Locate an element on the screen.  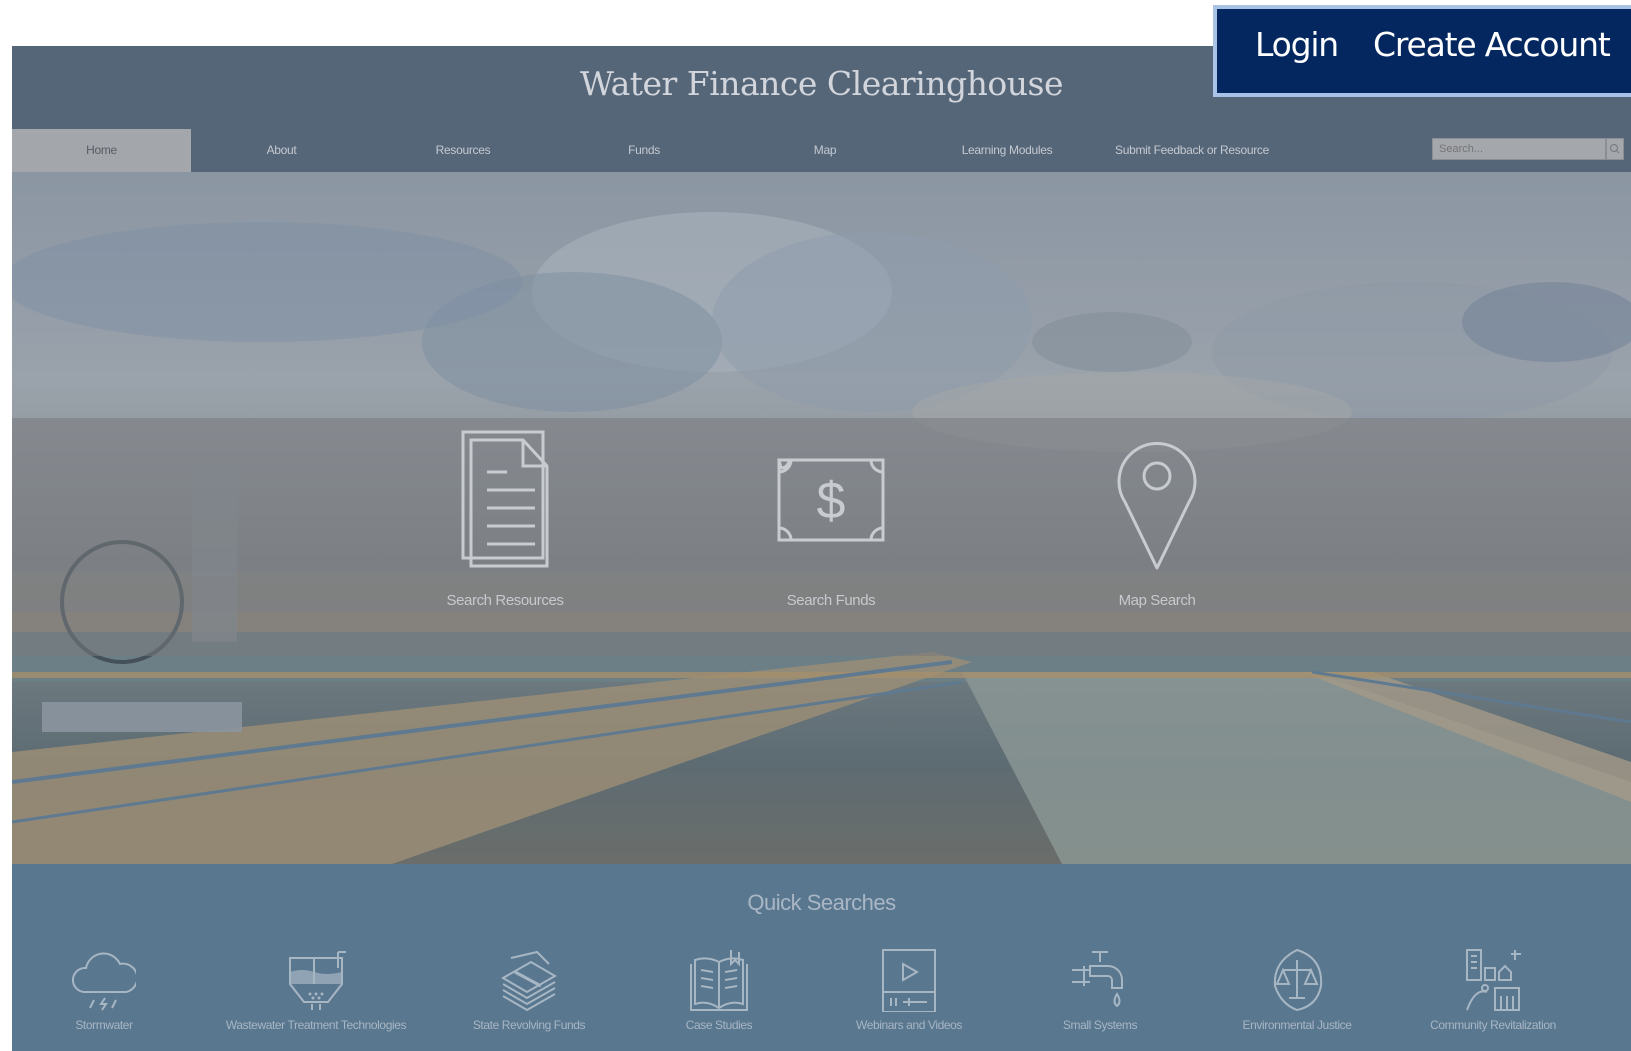
map-search-card: Map Search is located at coordinates (1157, 530).